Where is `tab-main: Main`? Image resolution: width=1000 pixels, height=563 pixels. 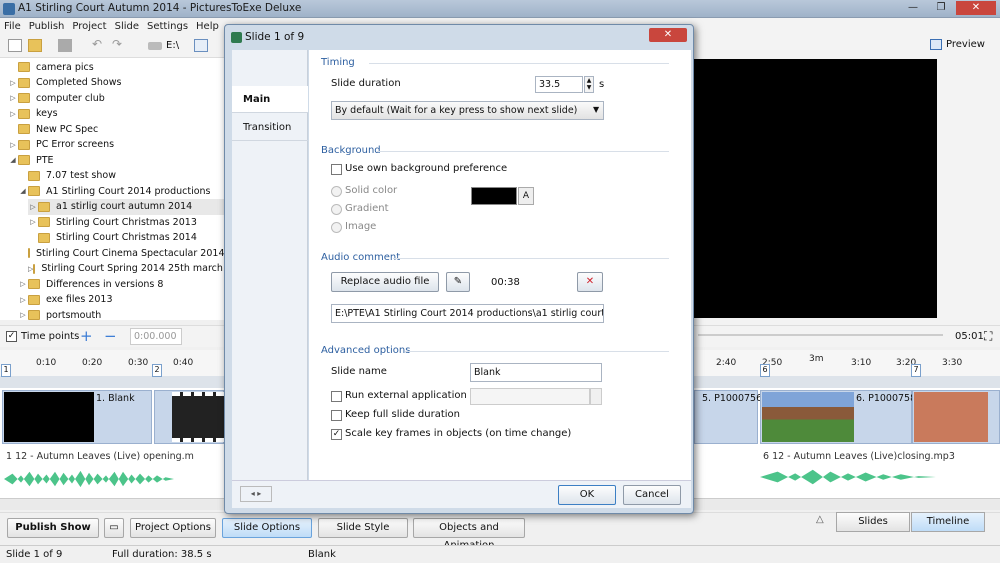
tab-main: Main is located at coordinates (270, 99).